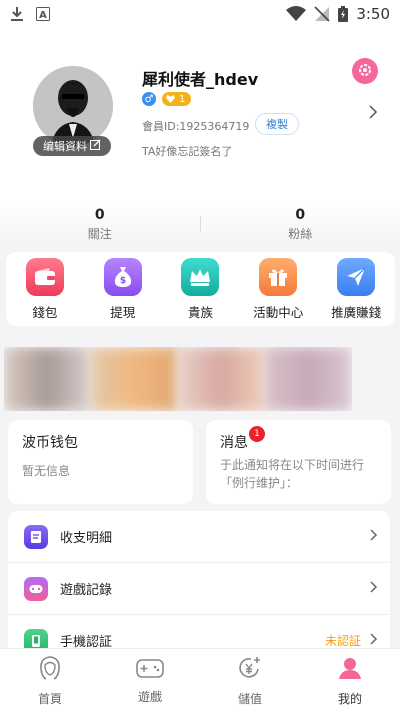 The width and height of the screenshot is (400, 712). I want to click on quick-promotion-label: 推廣賺錢, so click(356, 312).